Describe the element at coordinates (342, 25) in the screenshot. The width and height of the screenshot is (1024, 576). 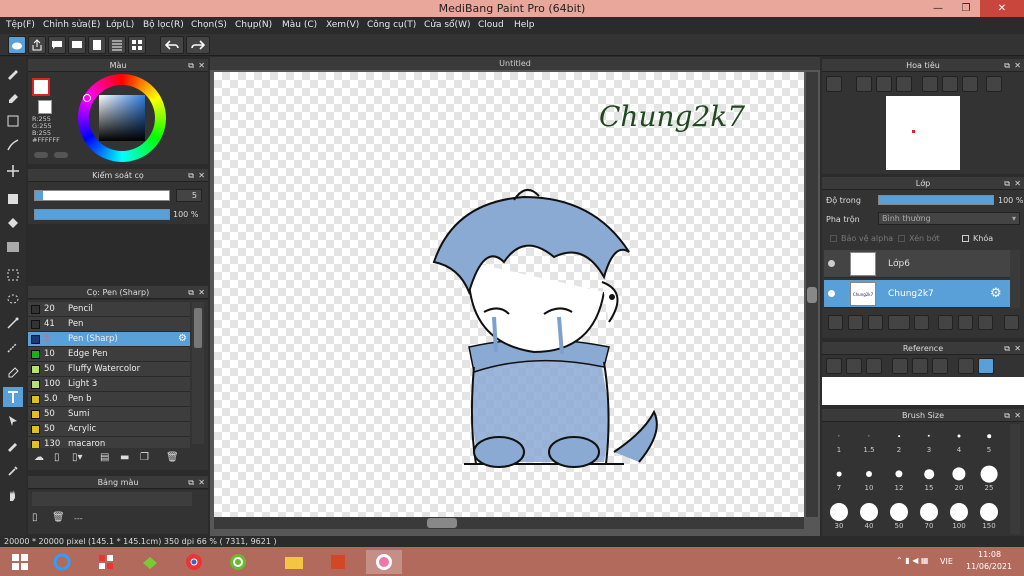
I see `menu-view: Xem(V)` at that location.